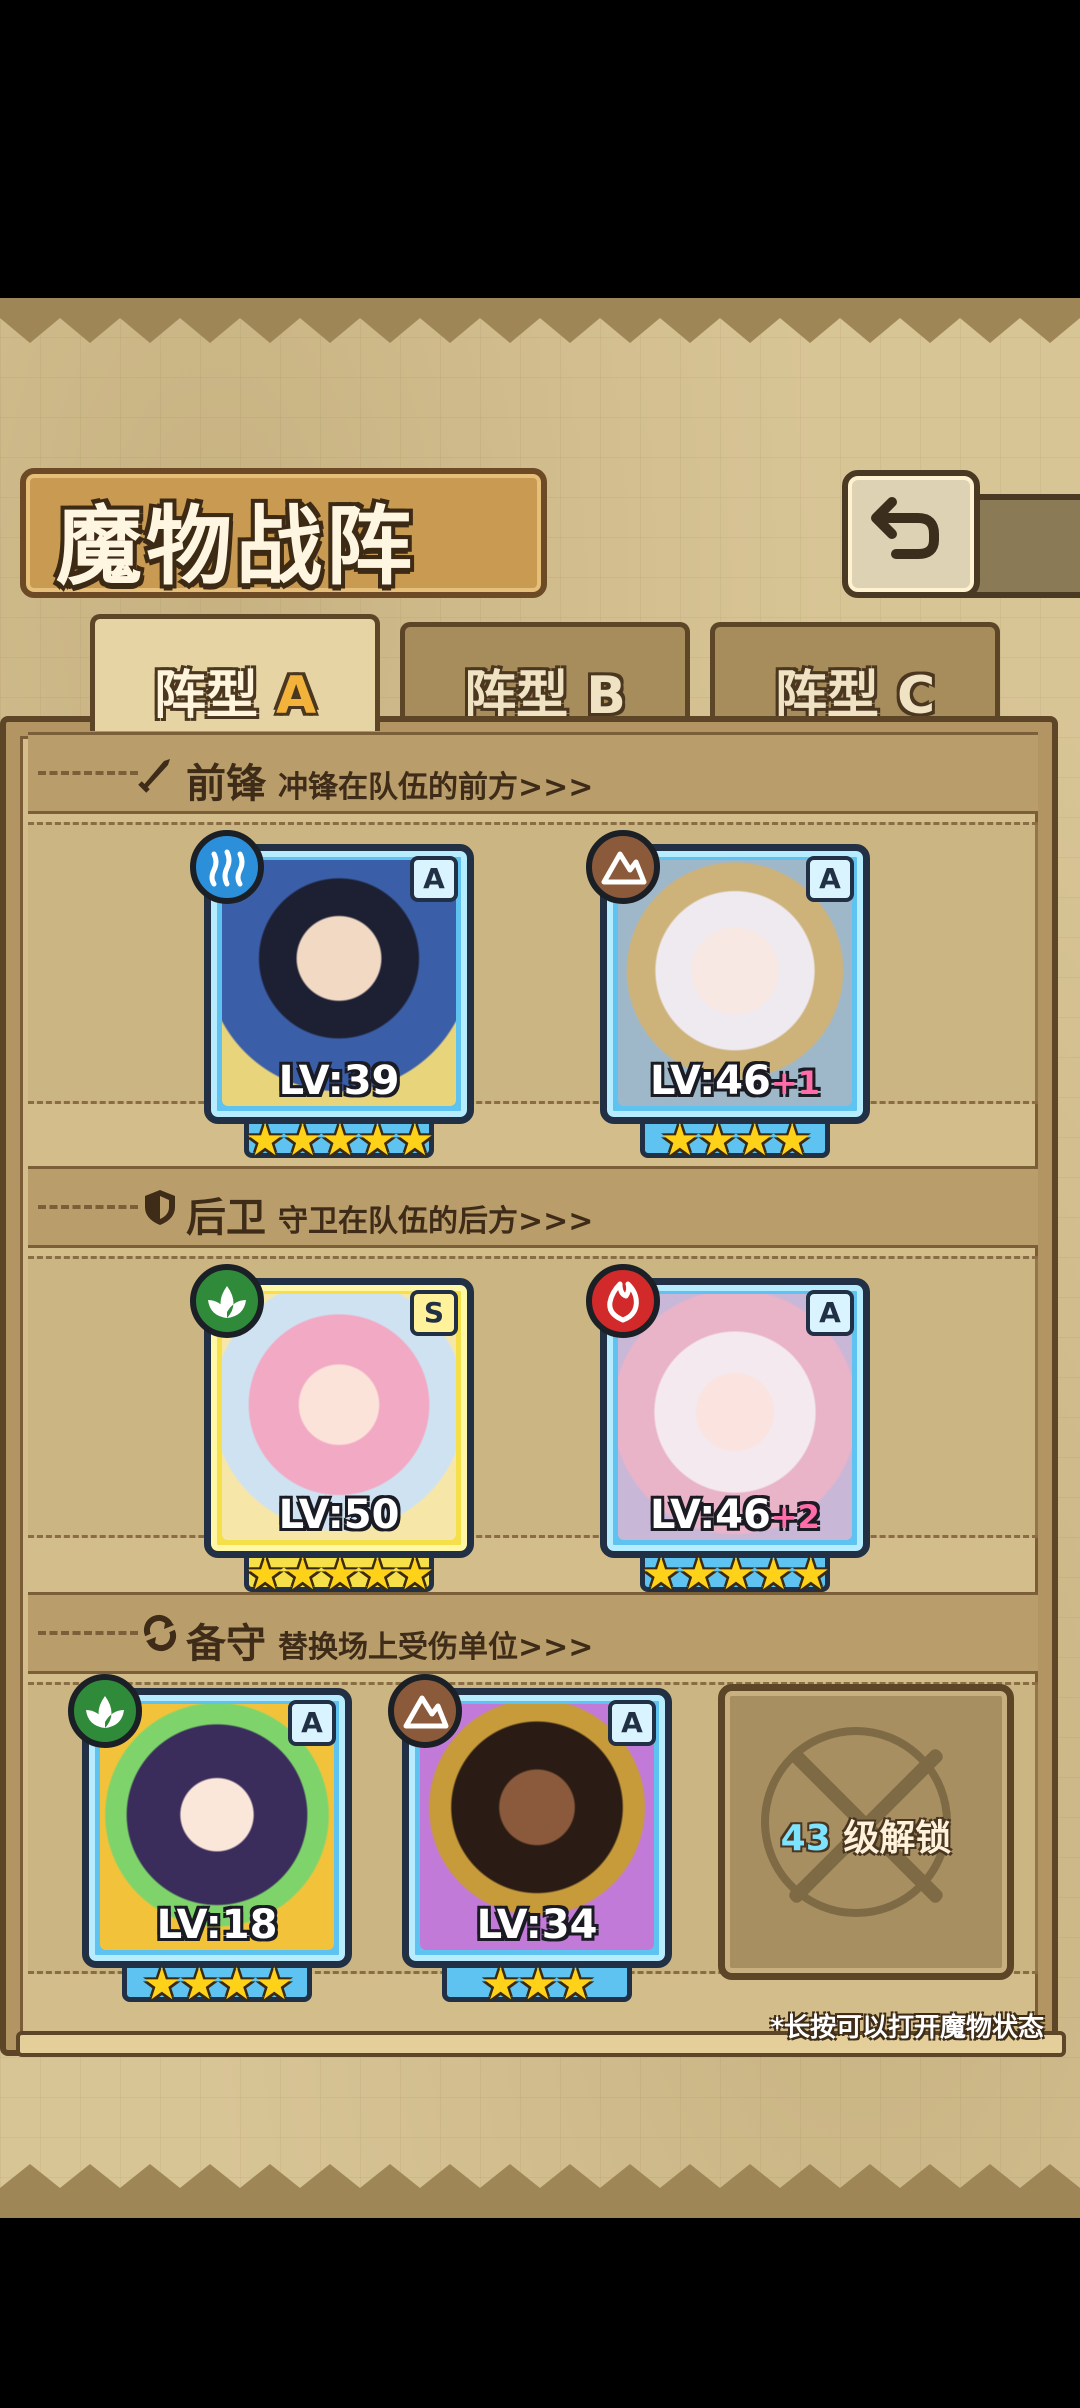 The width and height of the screenshot is (1080, 2408). What do you see at coordinates (332, 998) in the screenshot?
I see `monster-card-front-1: A LV:39 ★★★★★` at bounding box center [332, 998].